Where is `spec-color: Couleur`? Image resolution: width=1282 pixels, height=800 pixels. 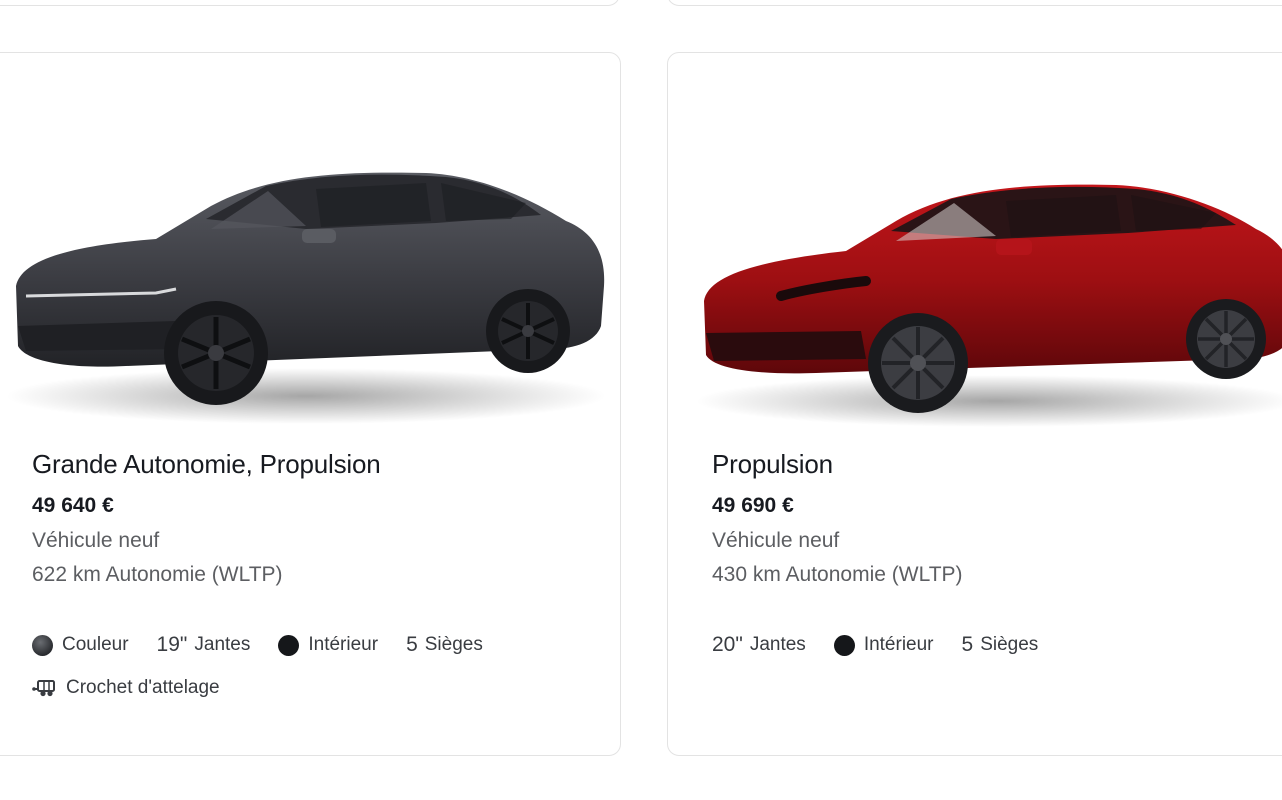
spec-color: Couleur is located at coordinates (80, 645).